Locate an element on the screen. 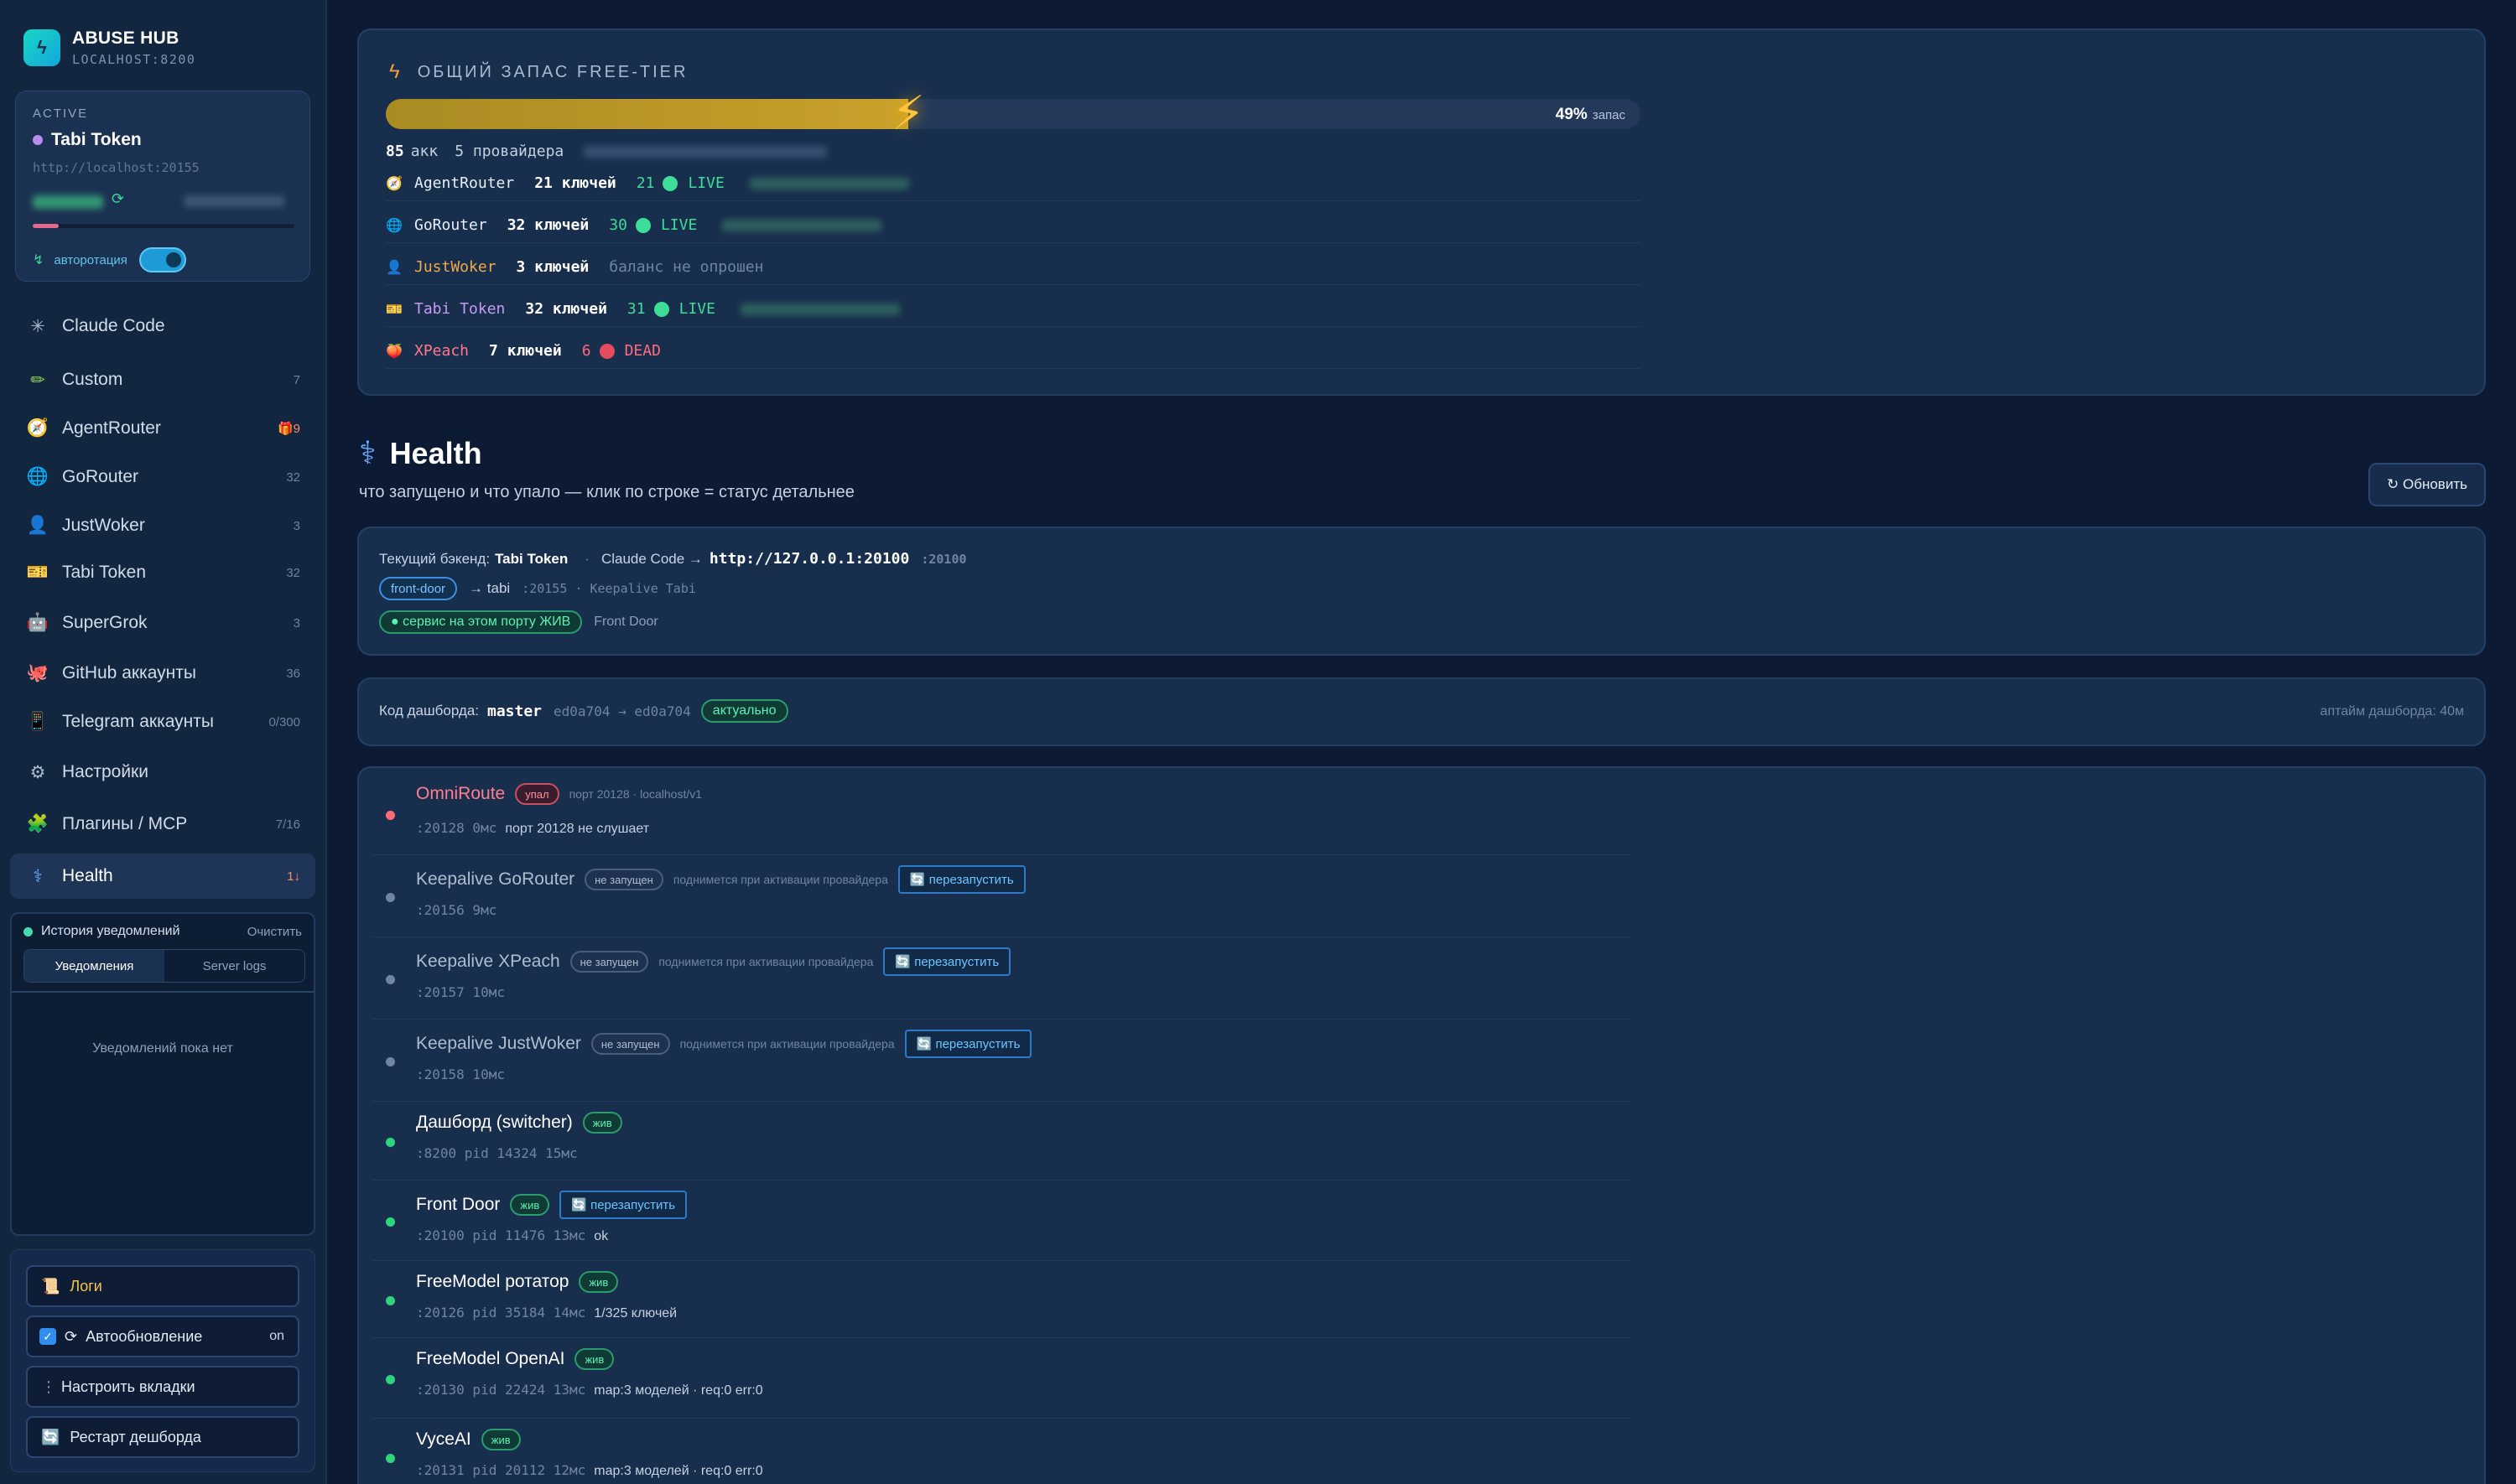 The width and height of the screenshot is (2516, 1484). service-name: Keepalive JustWoker is located at coordinates (498, 1043).